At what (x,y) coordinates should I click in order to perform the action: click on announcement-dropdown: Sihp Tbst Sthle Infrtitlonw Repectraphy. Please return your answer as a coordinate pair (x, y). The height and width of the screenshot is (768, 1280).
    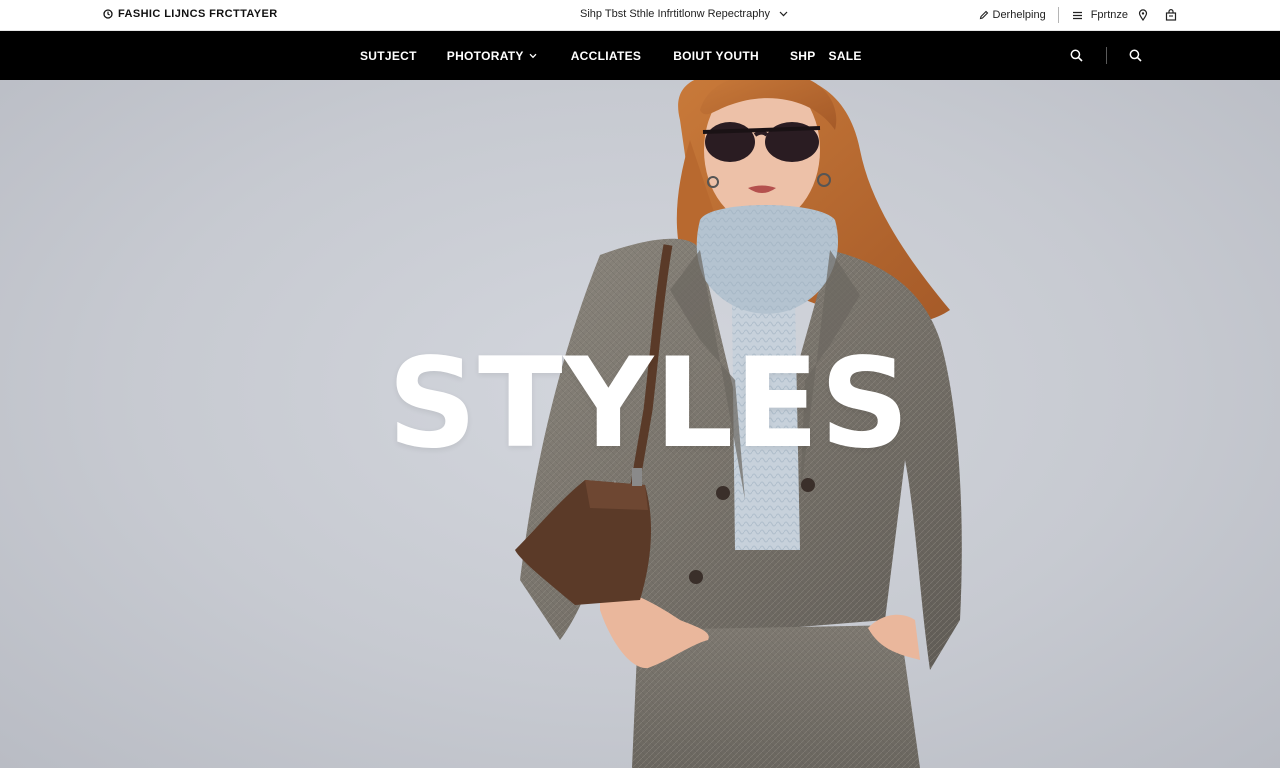
    Looking at the image, I should click on (684, 14).